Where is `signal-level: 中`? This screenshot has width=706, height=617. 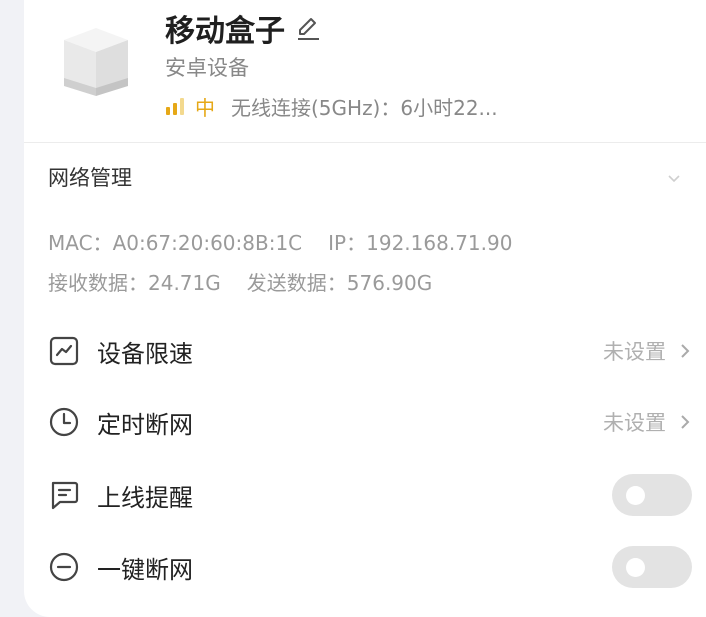 signal-level: 中 is located at coordinates (205, 107).